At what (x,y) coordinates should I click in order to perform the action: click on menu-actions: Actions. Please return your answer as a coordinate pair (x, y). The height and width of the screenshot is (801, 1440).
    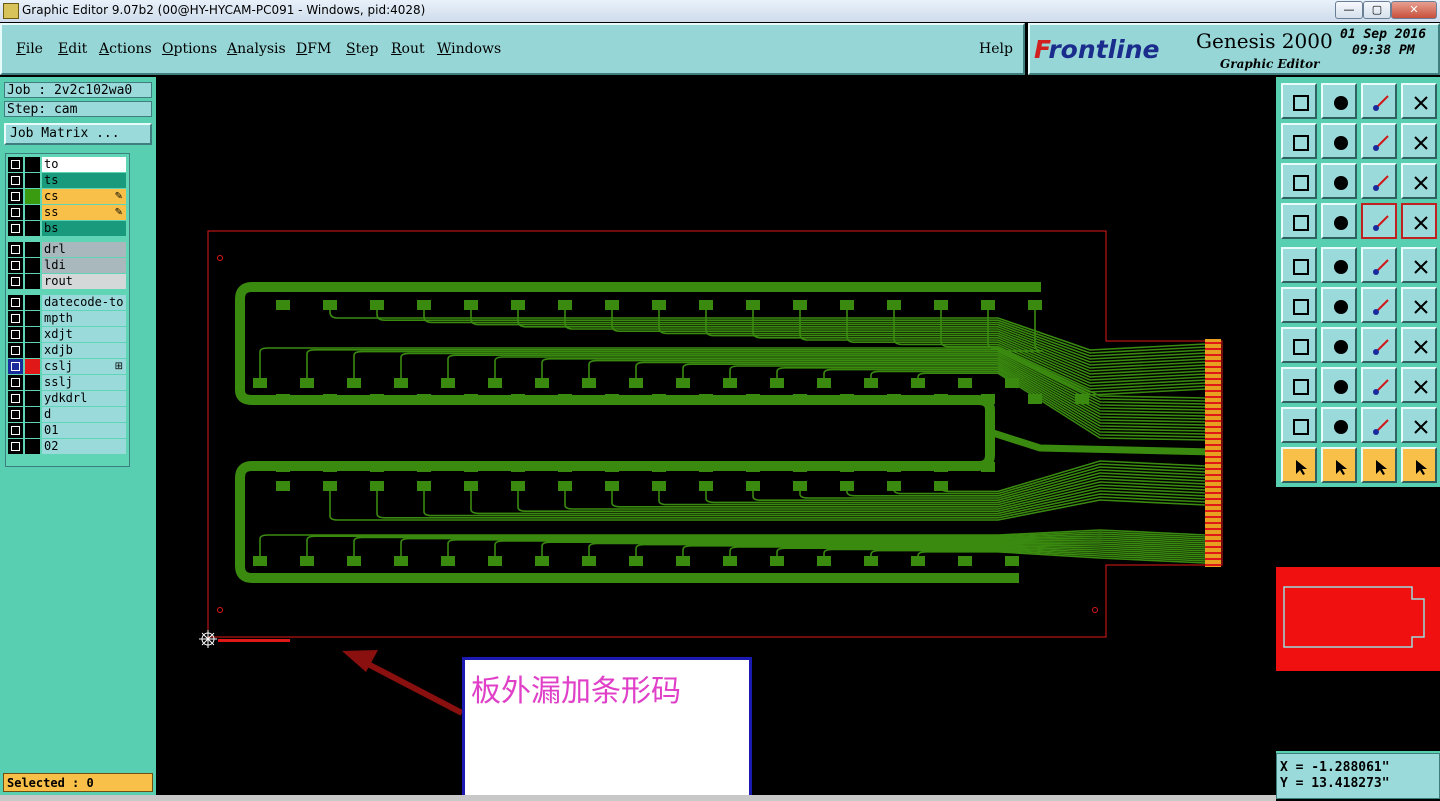
    Looking at the image, I should click on (125, 49).